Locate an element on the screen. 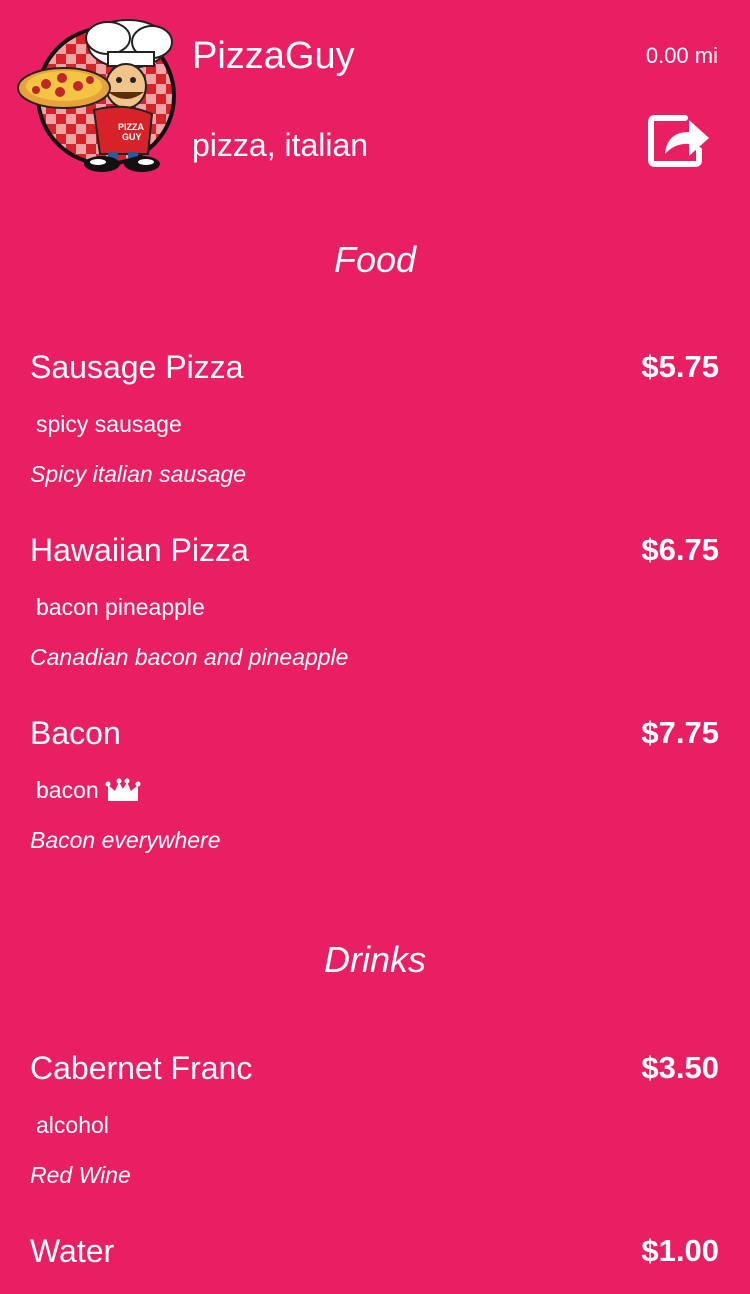  item-tags-text: alcohol is located at coordinates (72, 1125).